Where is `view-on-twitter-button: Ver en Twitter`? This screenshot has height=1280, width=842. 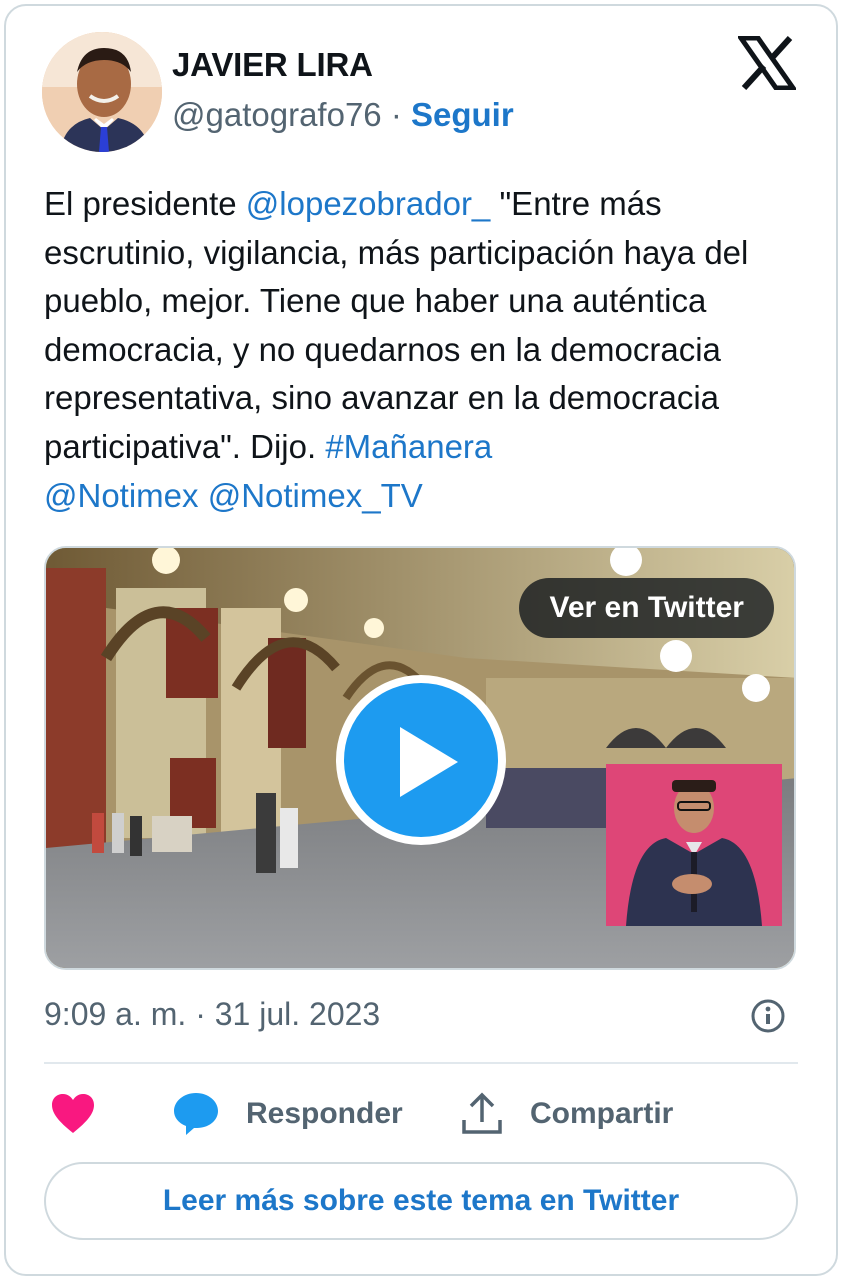
view-on-twitter-button: Ver en Twitter is located at coordinates (646, 608).